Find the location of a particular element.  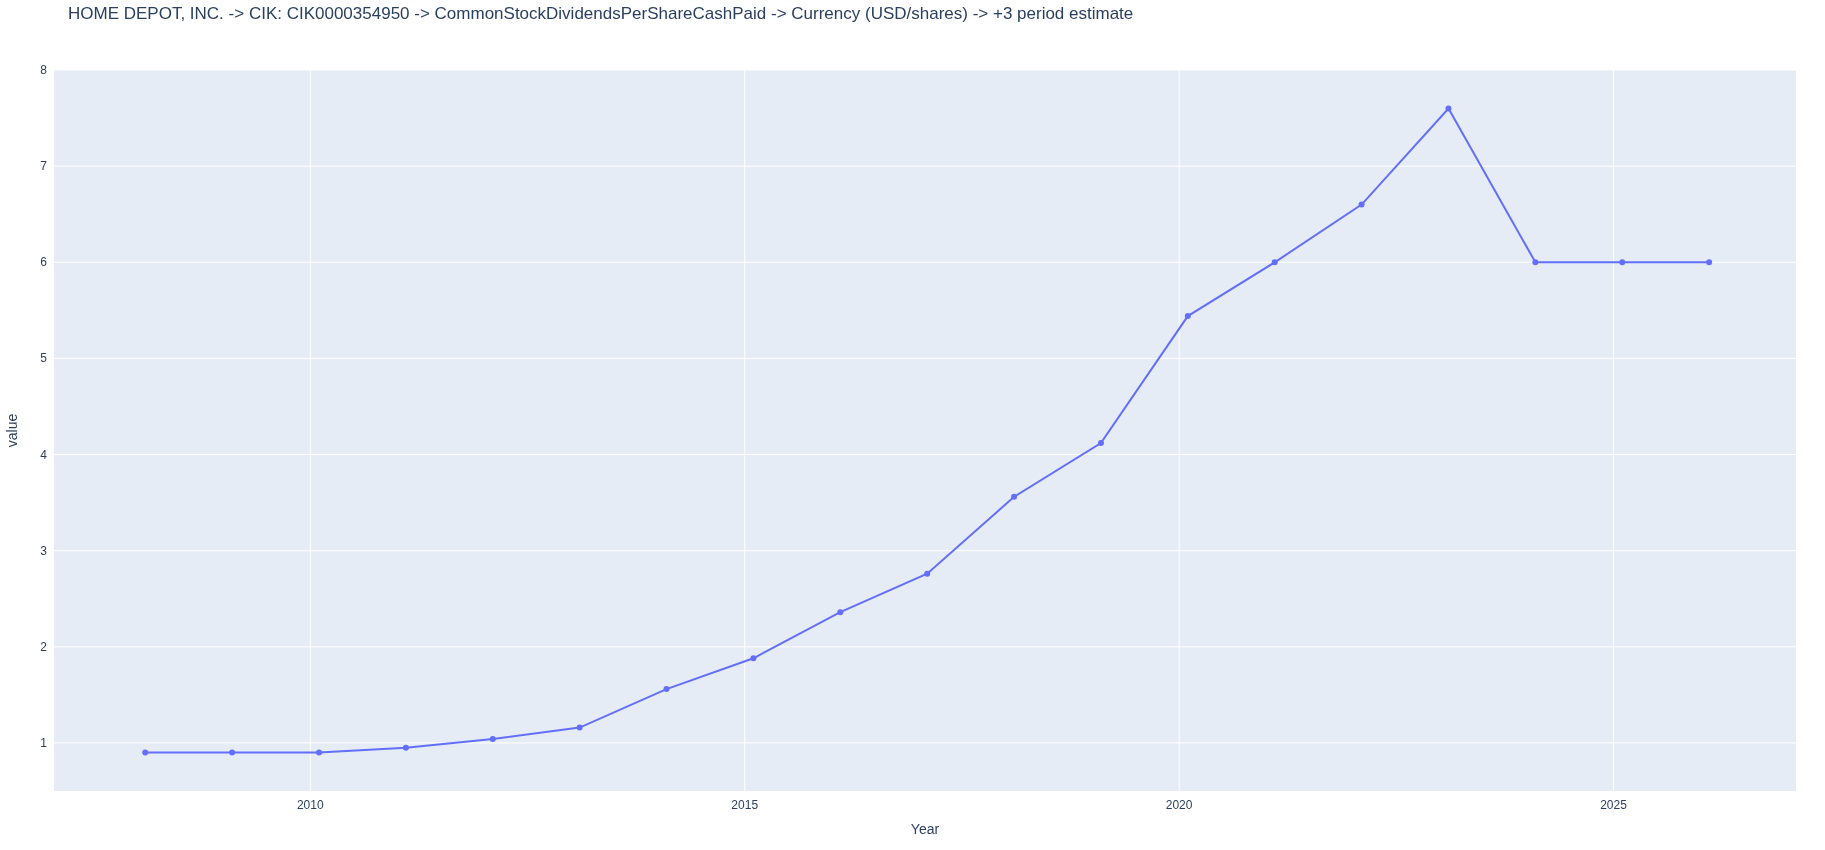

axis-tick-label: 2010 is located at coordinates (310, 805).